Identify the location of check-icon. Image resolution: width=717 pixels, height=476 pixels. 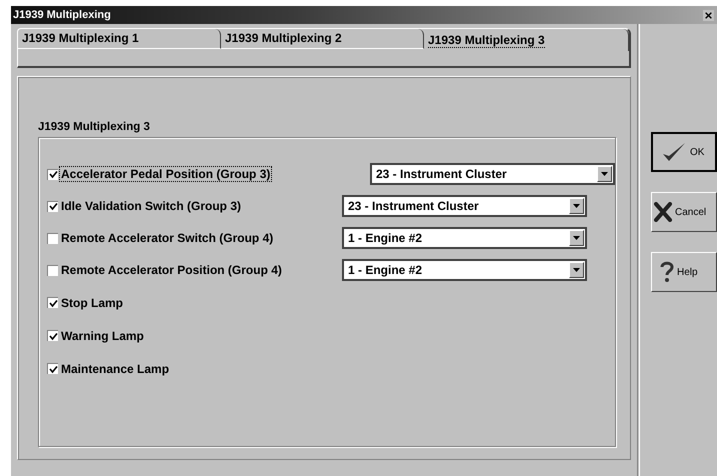
(674, 152).